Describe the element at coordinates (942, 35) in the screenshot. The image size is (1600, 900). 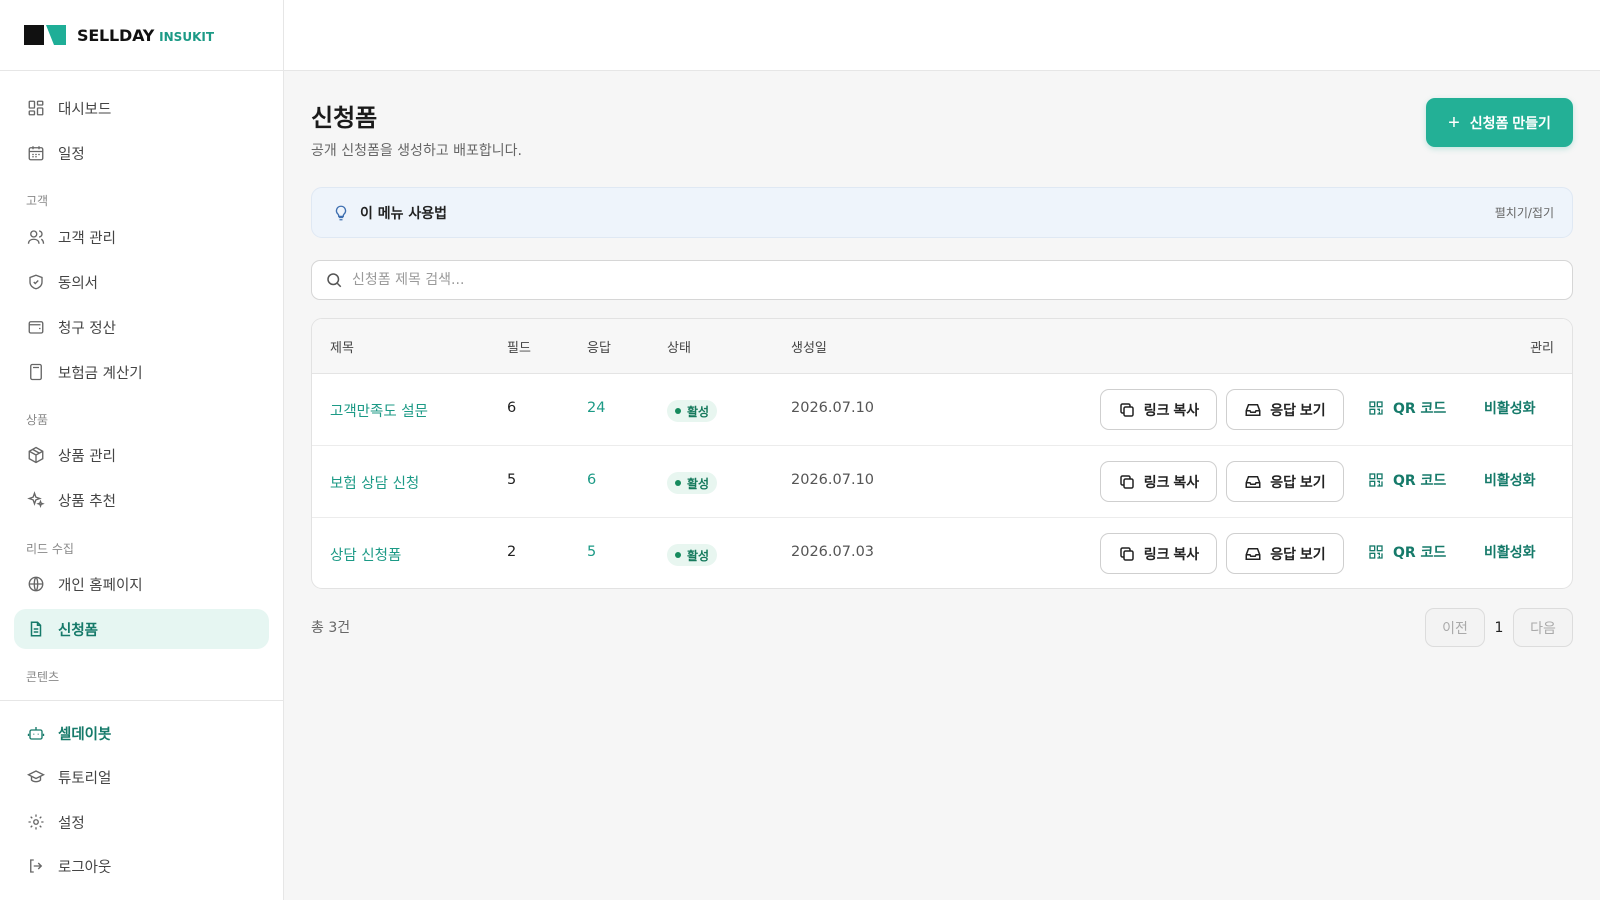
I see `top-bar` at that location.